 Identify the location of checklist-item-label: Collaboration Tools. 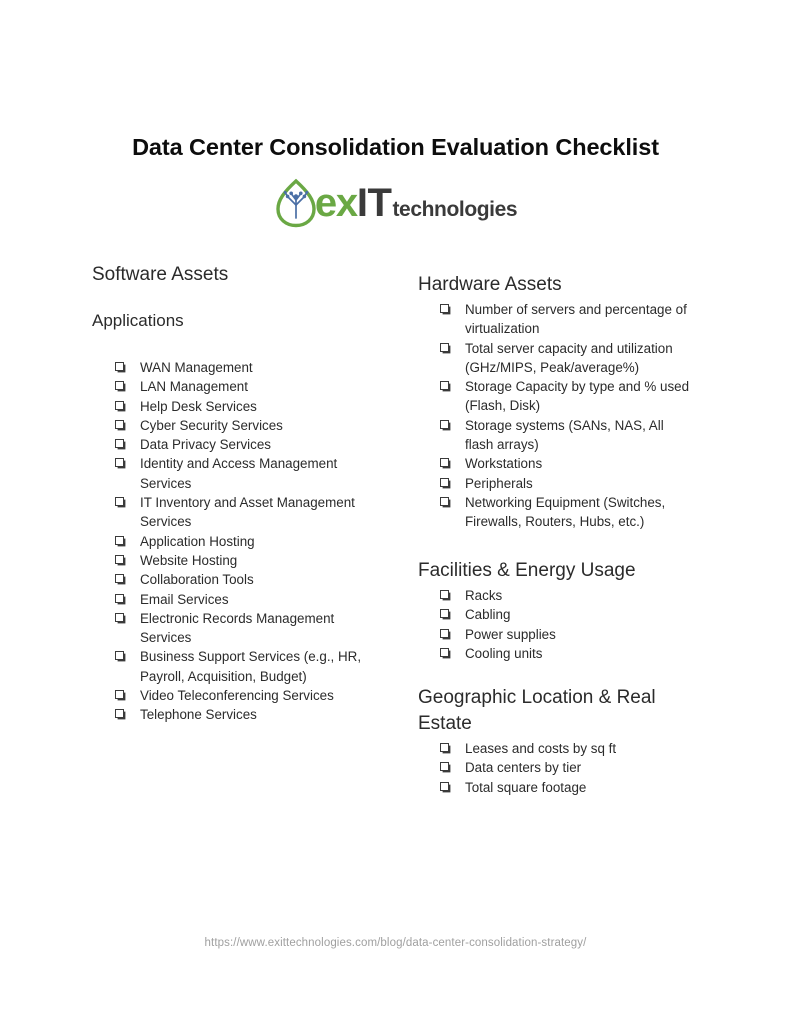
(197, 580).